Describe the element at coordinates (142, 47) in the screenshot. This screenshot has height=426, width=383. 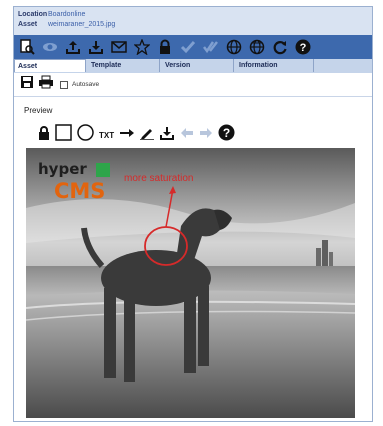
I see `star-icon` at that location.